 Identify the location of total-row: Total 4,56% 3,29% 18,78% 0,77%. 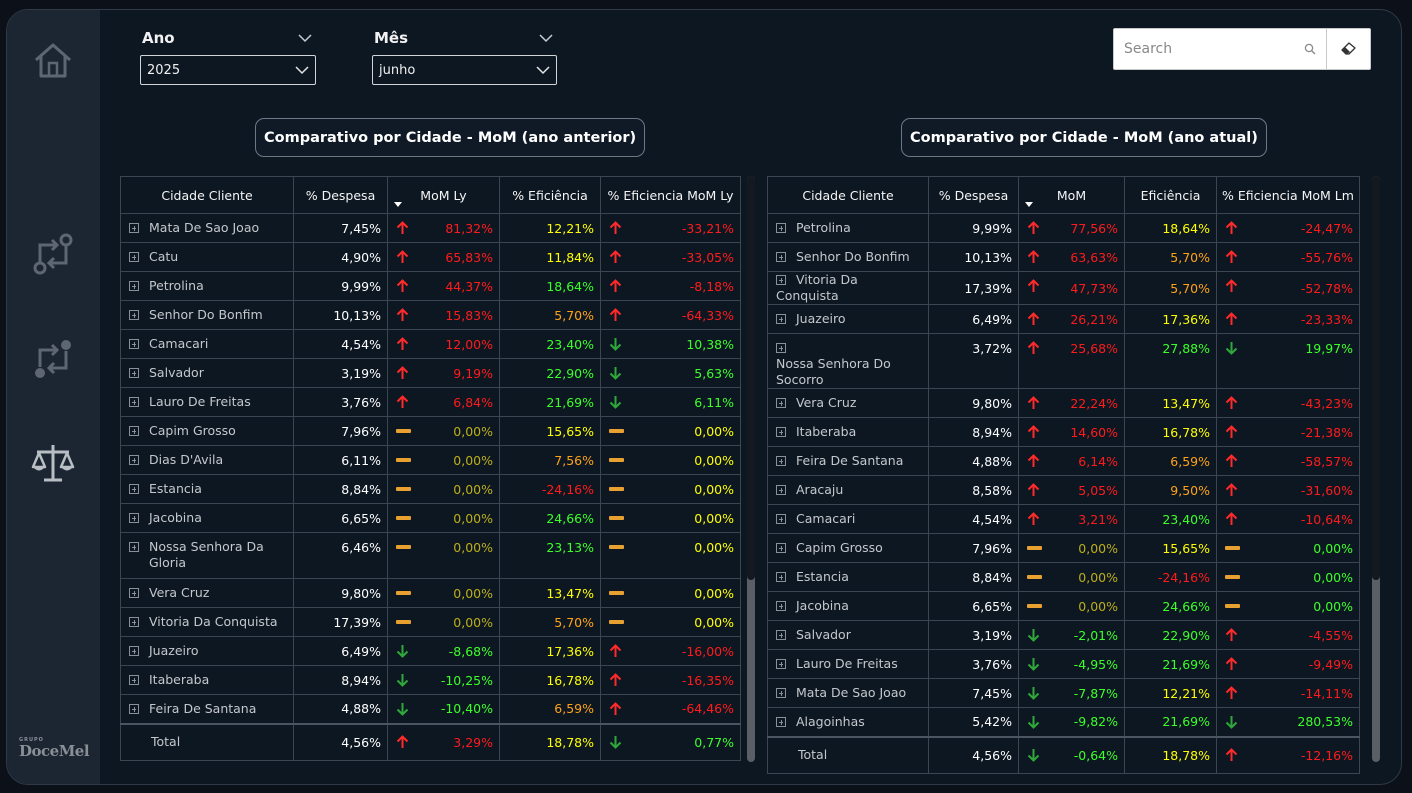
(430, 741).